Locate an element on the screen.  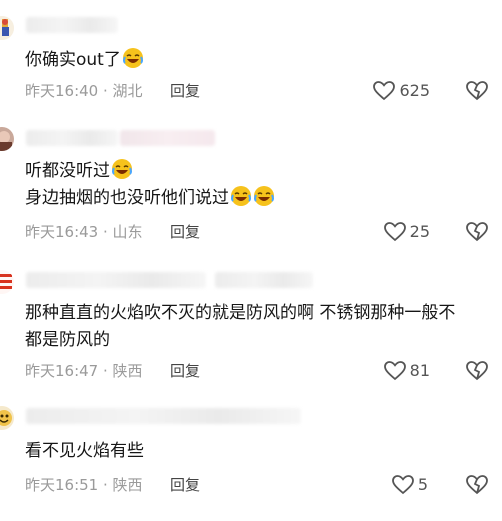
like-count: 5 is located at coordinates (422, 484).